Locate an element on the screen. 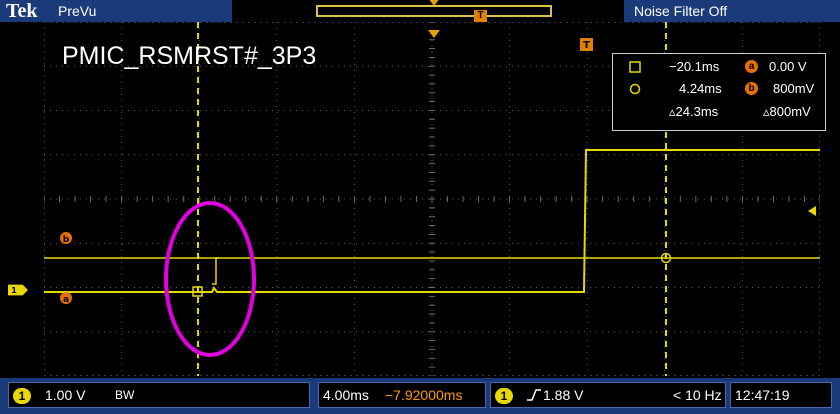  record-trigger-position-icon is located at coordinates (434, 3).